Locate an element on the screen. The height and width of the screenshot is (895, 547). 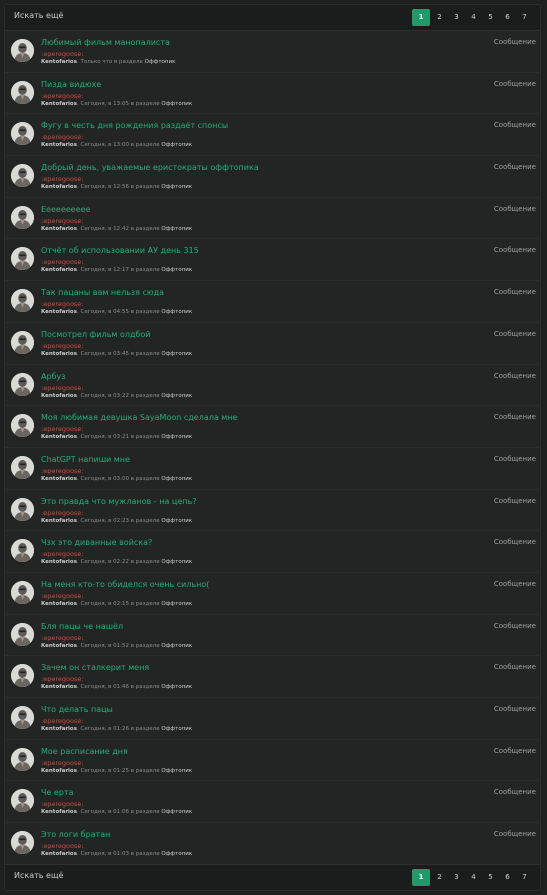
result-title-link: Арбуз is located at coordinates (53, 376).